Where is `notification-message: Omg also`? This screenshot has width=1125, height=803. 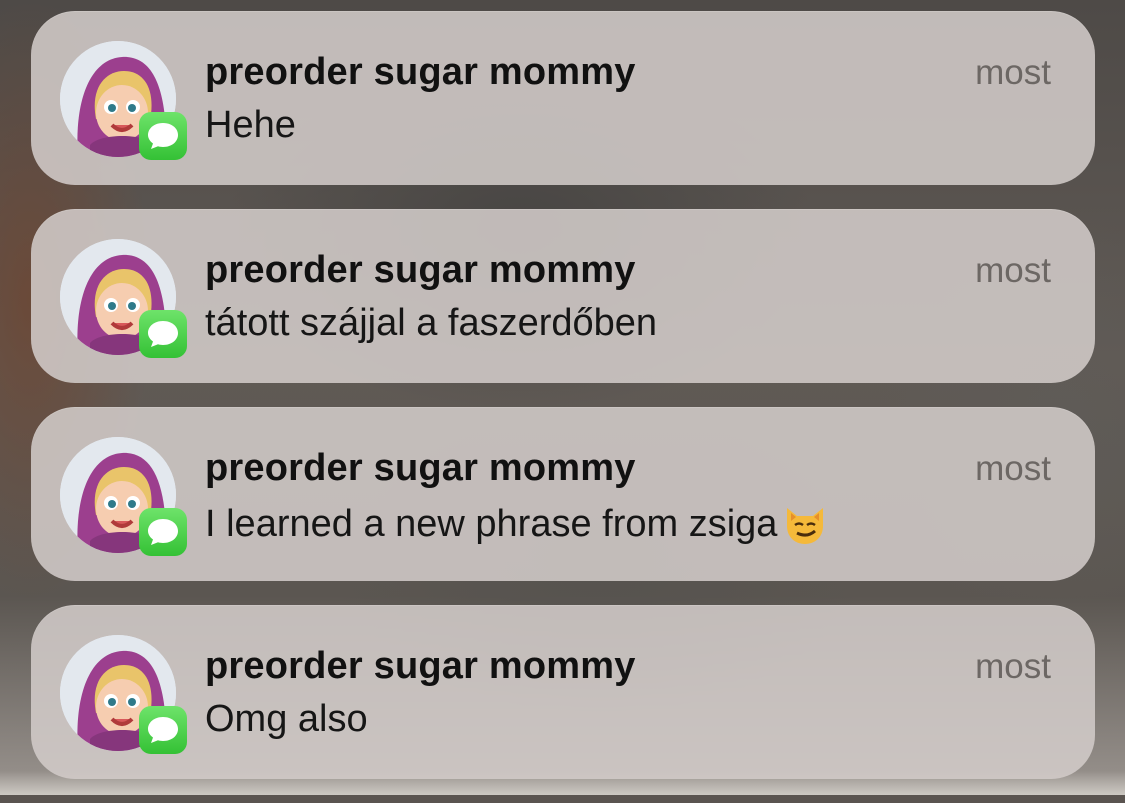 notification-message: Omg also is located at coordinates (286, 719).